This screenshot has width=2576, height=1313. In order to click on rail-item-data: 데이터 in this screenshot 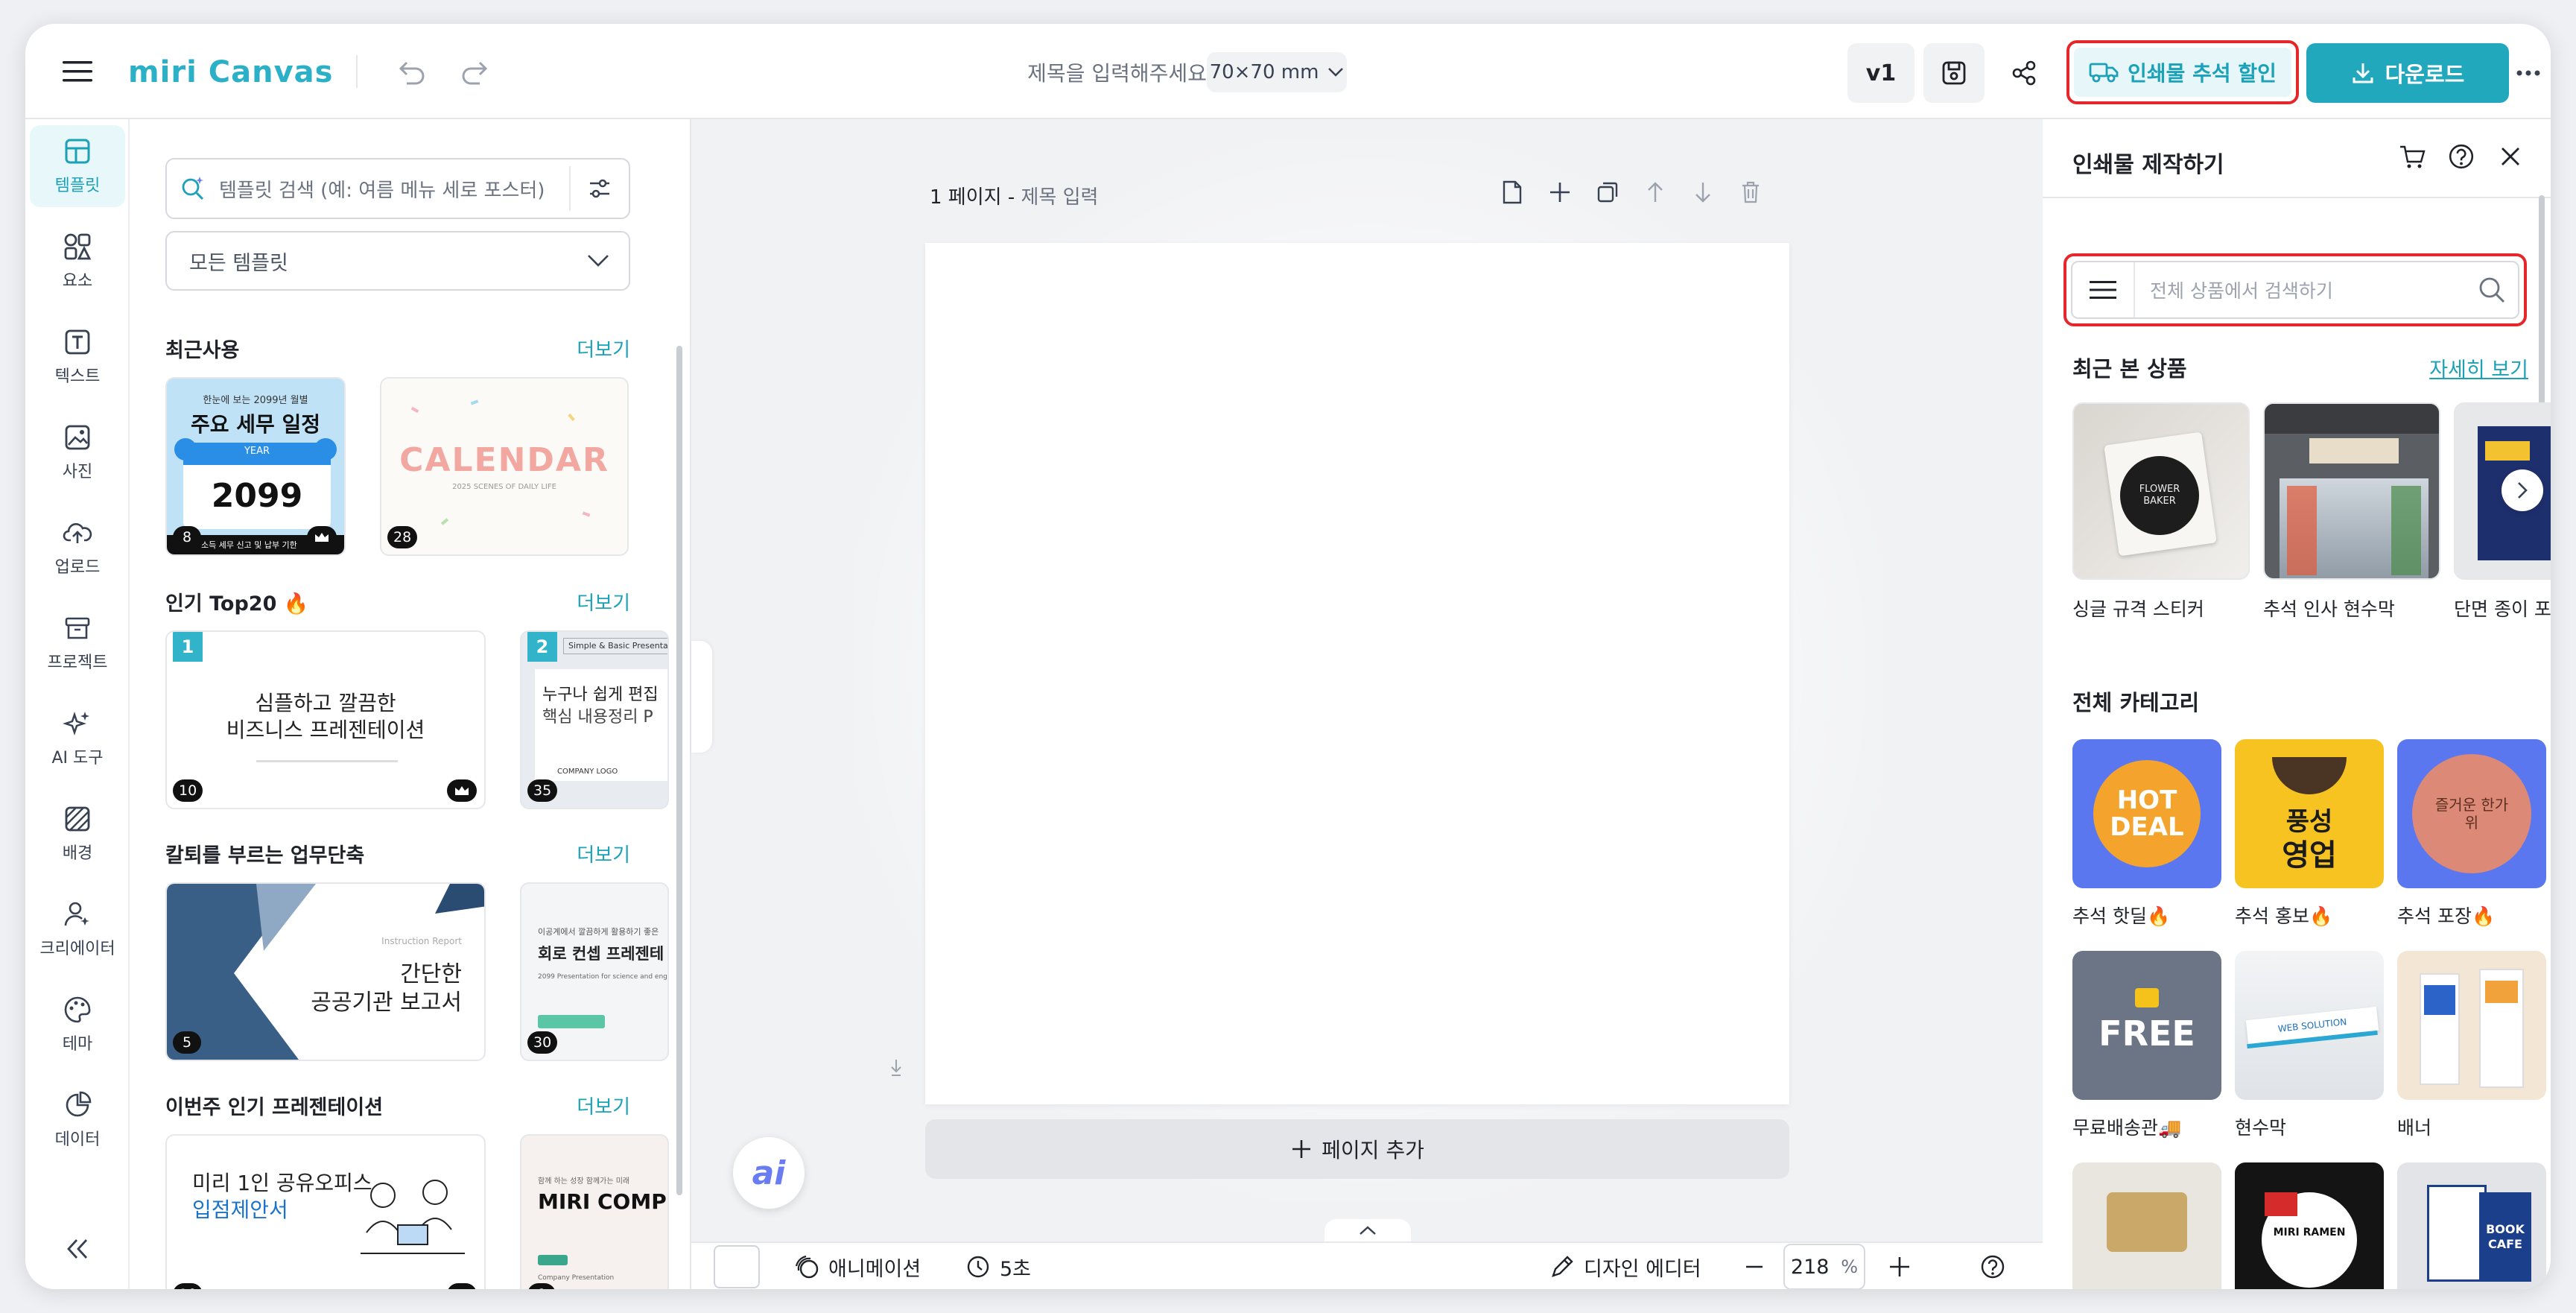, I will do `click(78, 1120)`.